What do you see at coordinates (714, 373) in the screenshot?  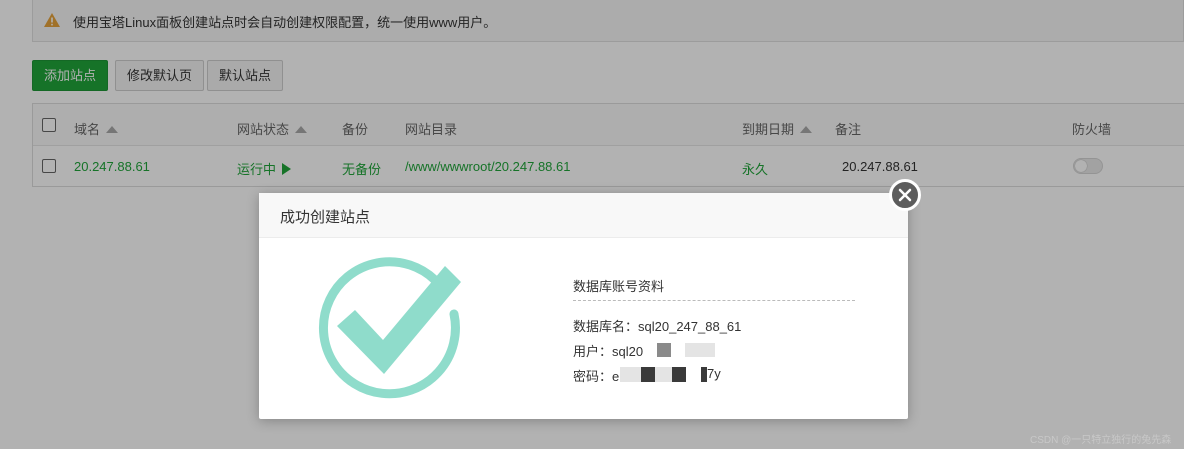 I see `db-password-value-end: 7y` at bounding box center [714, 373].